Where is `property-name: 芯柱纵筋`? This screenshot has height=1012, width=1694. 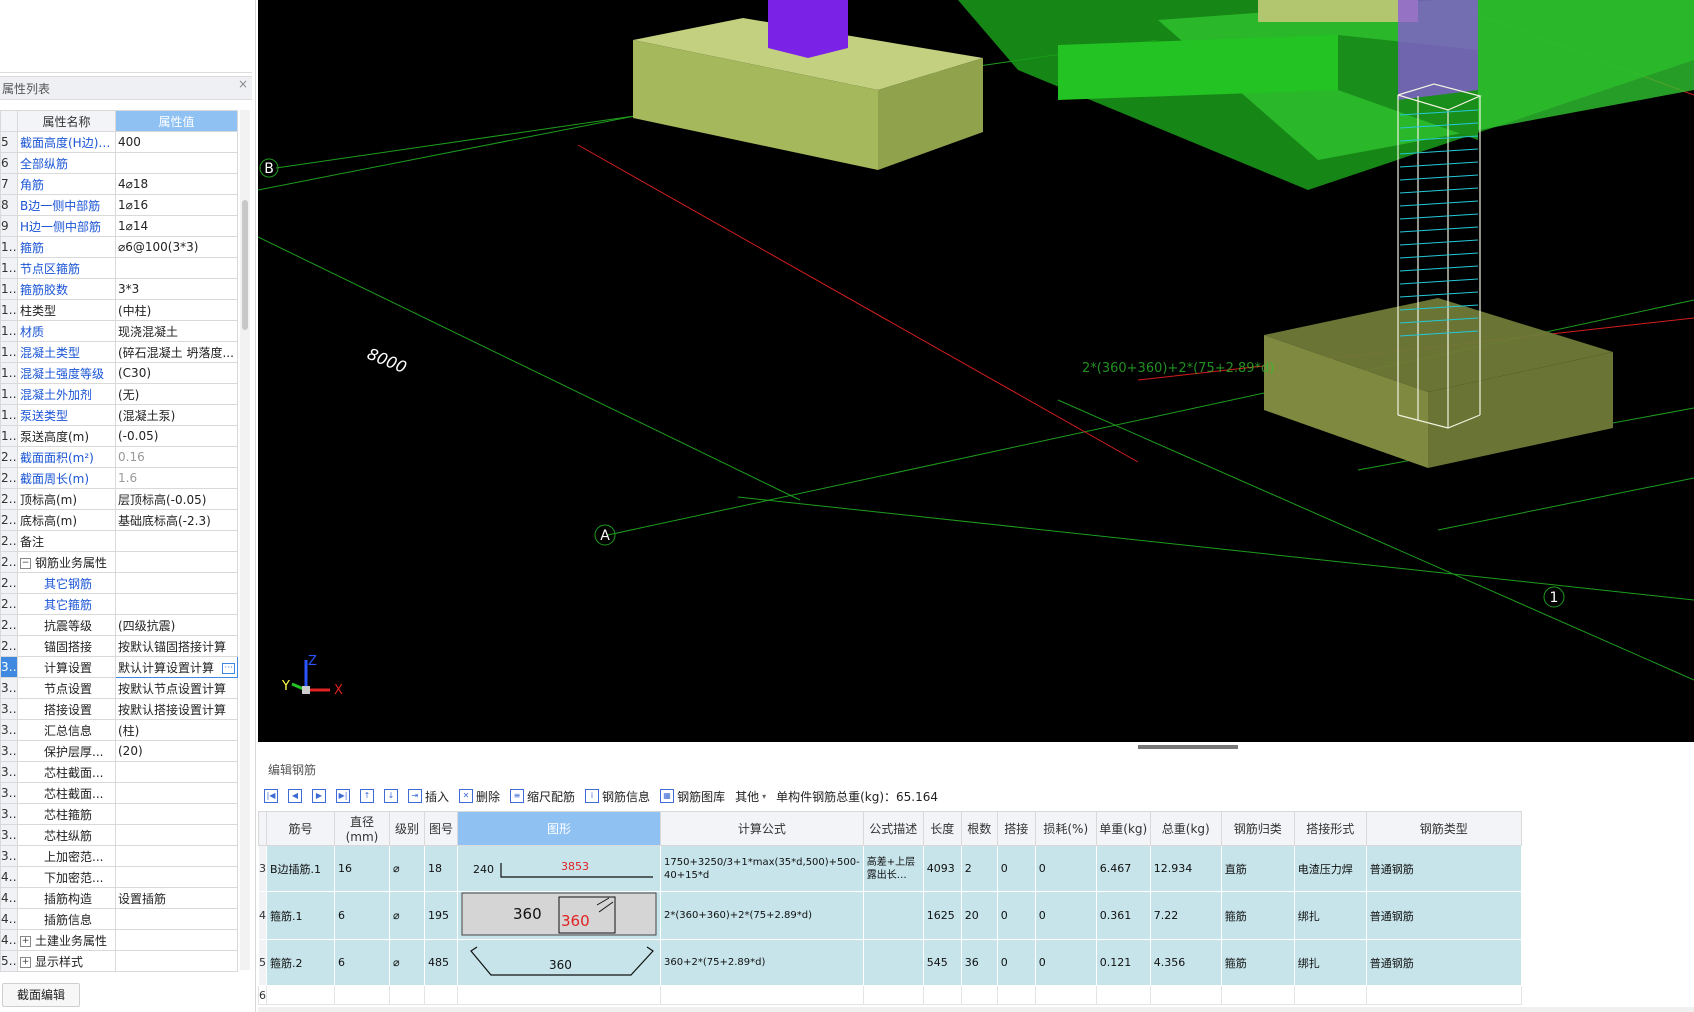 property-name: 芯柱纵筋 is located at coordinates (66, 835).